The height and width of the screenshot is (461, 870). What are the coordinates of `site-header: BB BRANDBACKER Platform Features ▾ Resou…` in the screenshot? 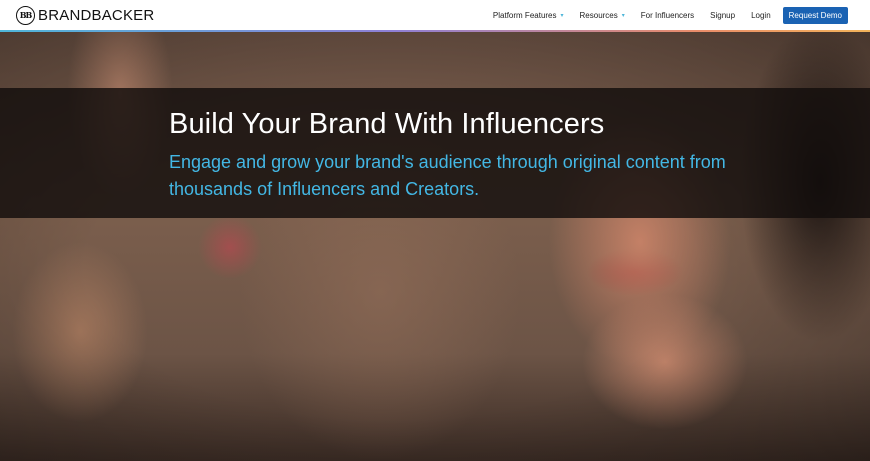 It's located at (435, 15).